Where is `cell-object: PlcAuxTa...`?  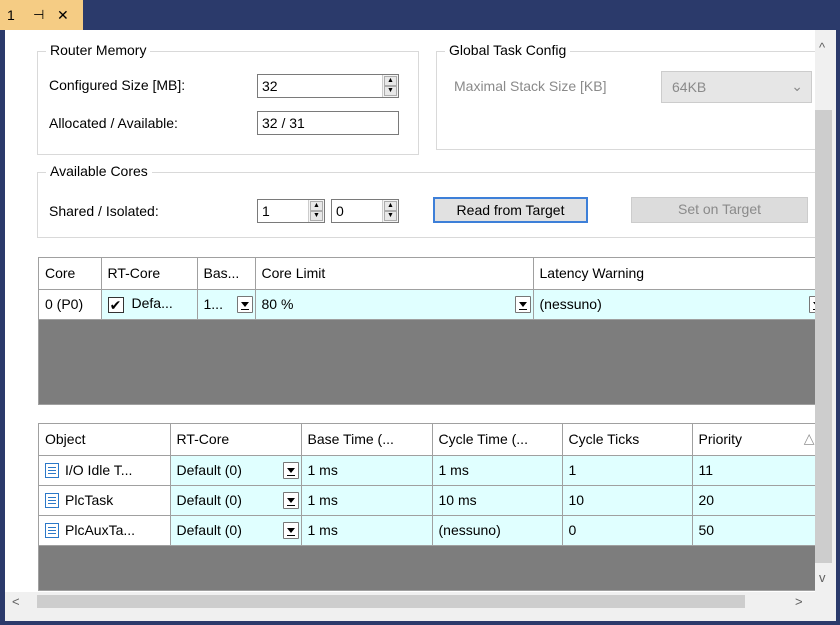 cell-object: PlcAuxTa... is located at coordinates (105, 530).